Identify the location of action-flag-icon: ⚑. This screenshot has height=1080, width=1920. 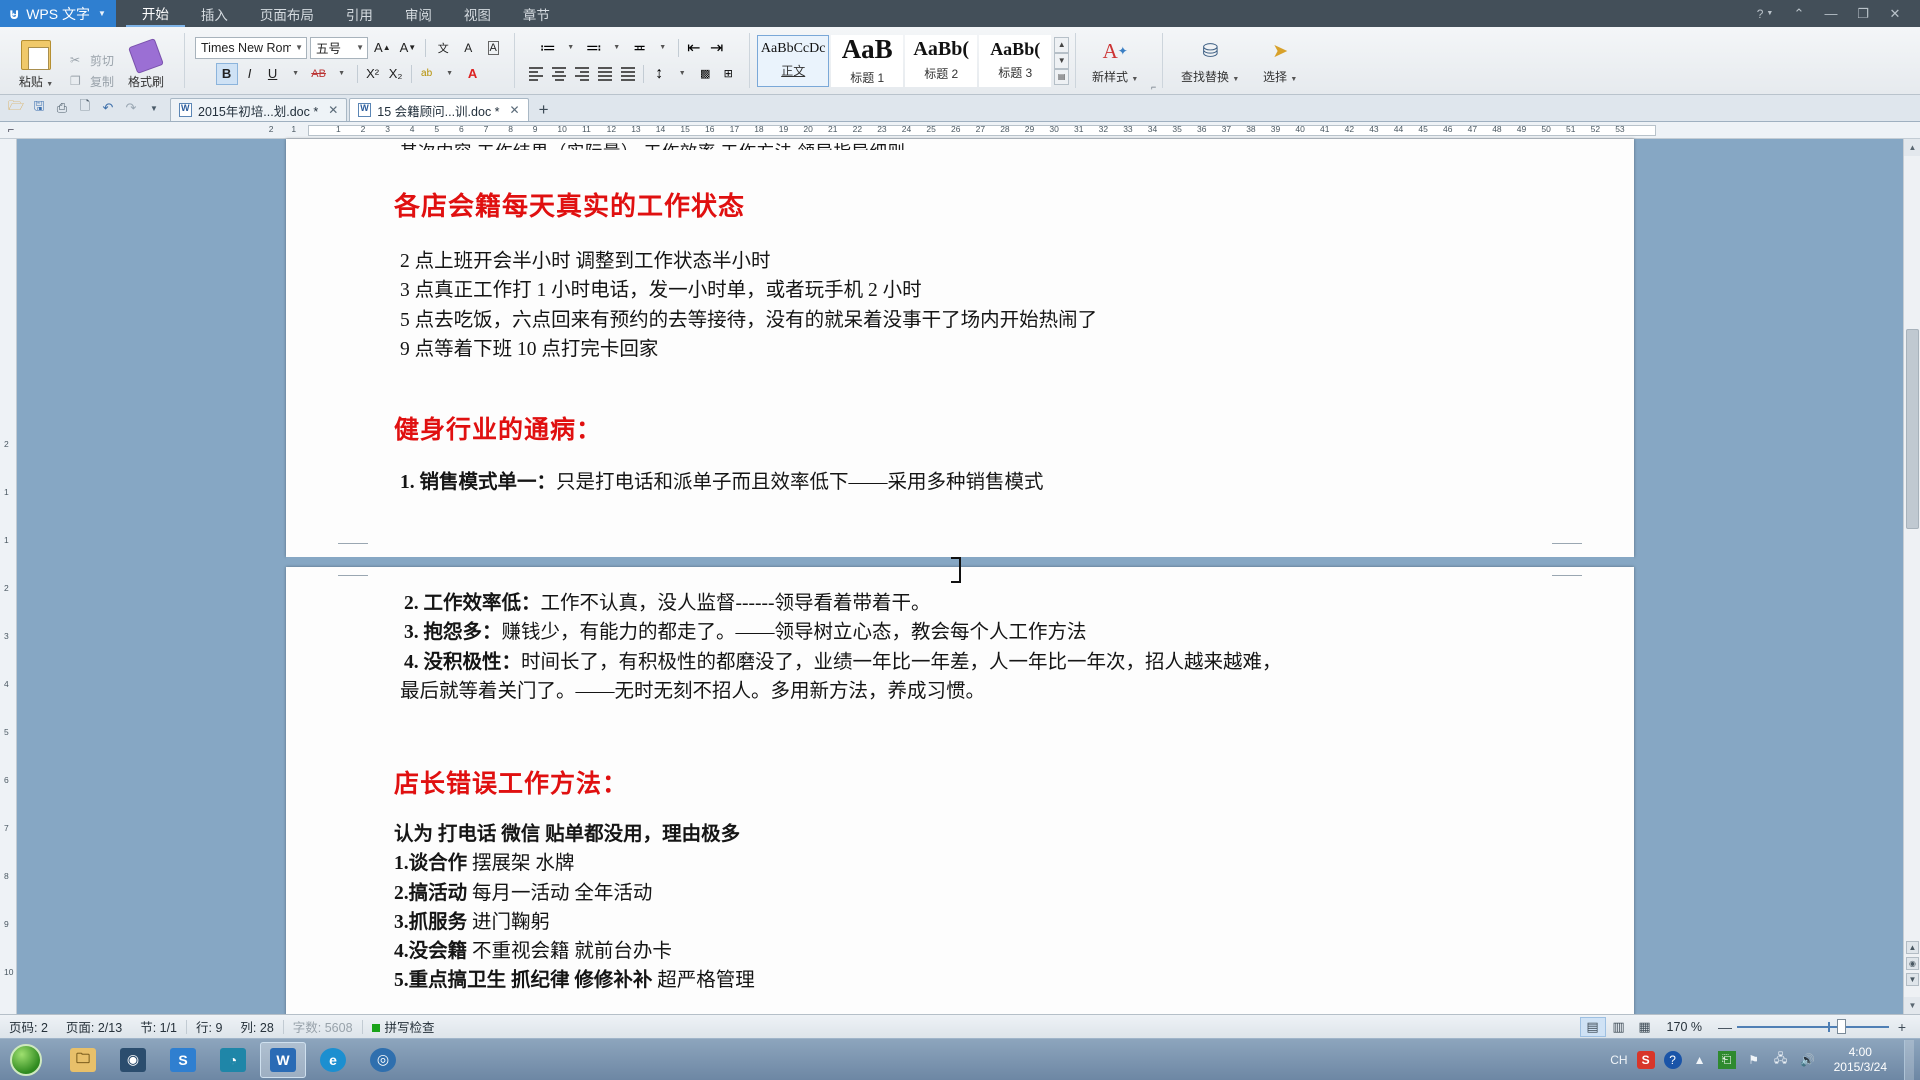
(1754, 1060).